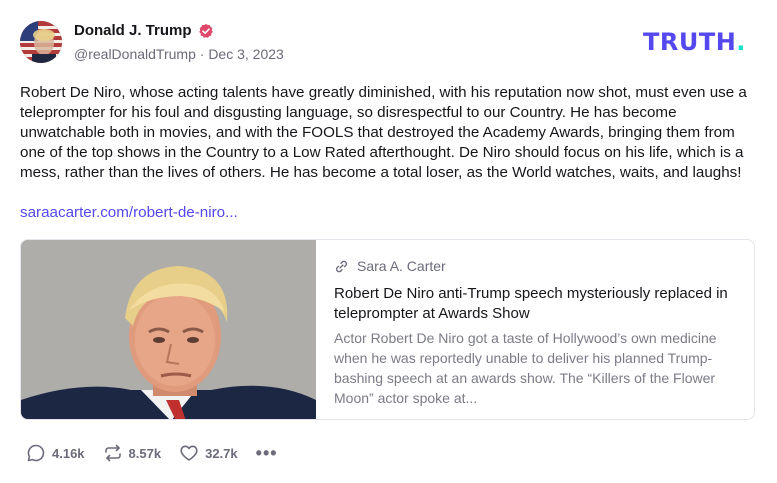 Image resolution: width=777 pixels, height=483 pixels. What do you see at coordinates (690, 42) in the screenshot?
I see `logo-text: TRUTH` at bounding box center [690, 42].